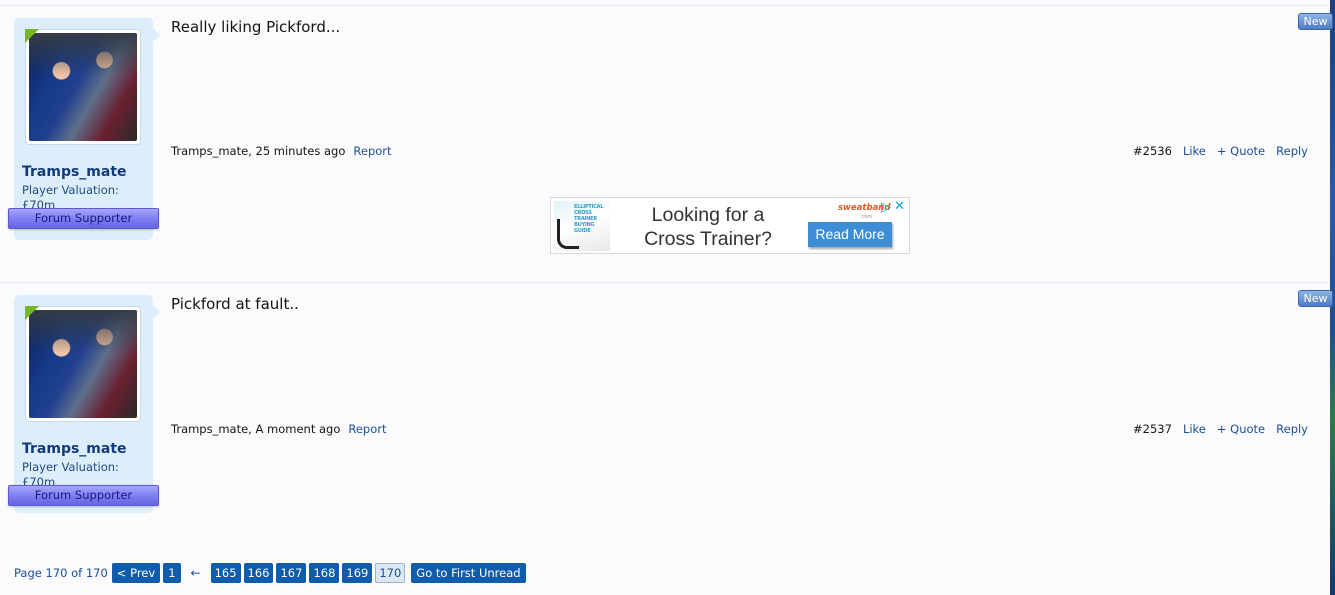 The image size is (1335, 595). What do you see at coordinates (708, 239) in the screenshot?
I see `ad-headline-line2: Cross Trainer?` at bounding box center [708, 239].